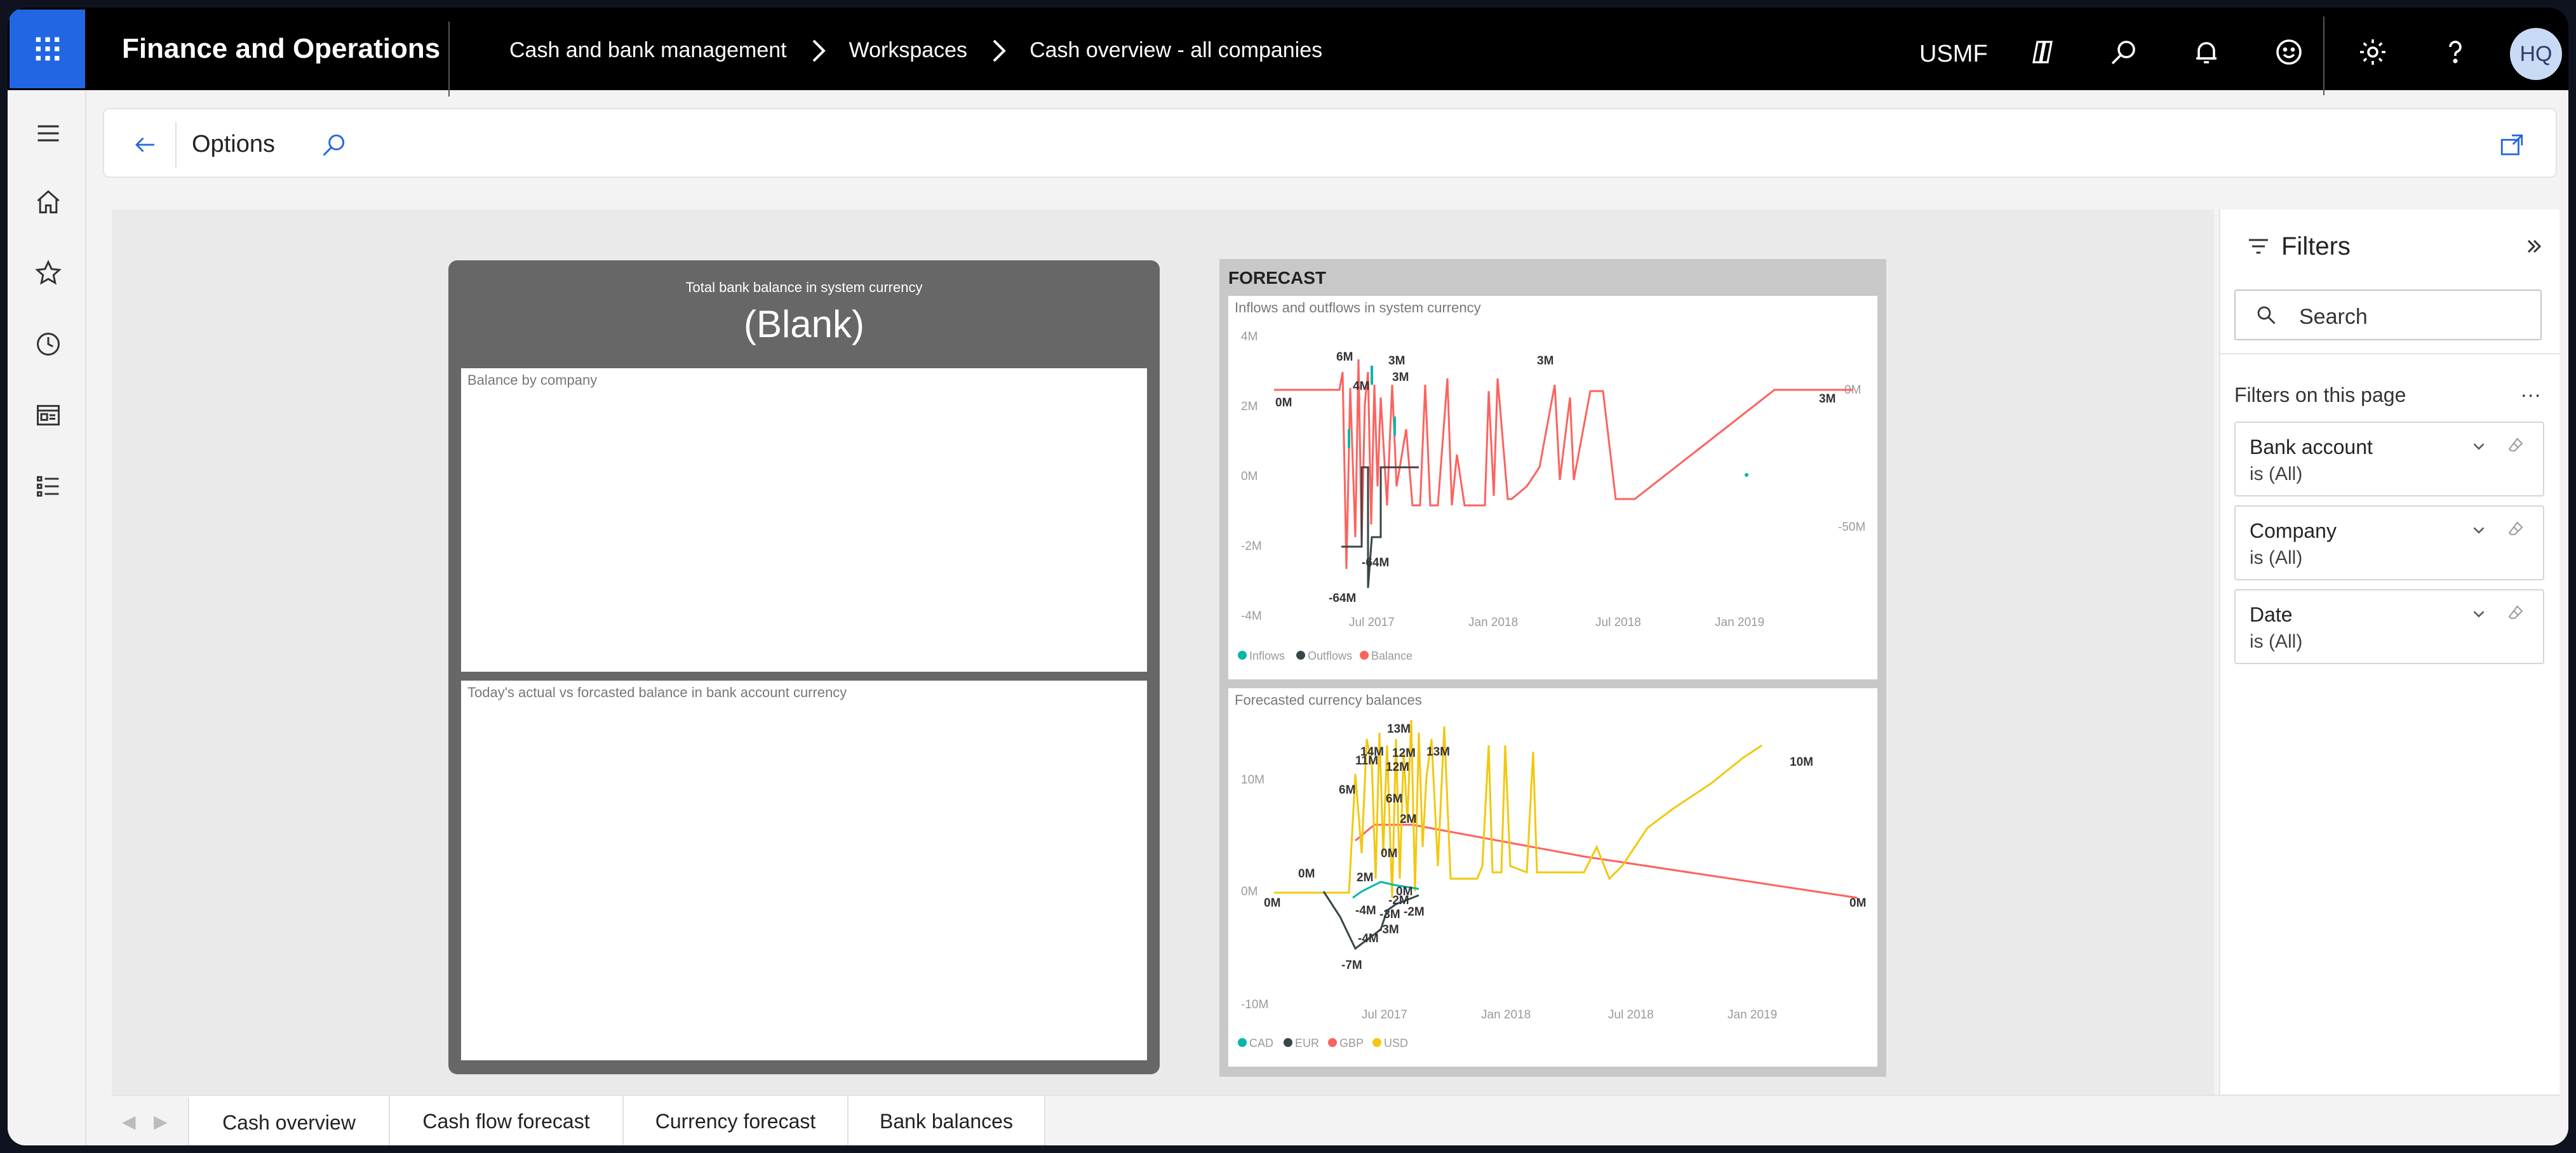  Describe the element at coordinates (1851, 527) in the screenshot. I see `y2-tick-label: -50M` at that location.